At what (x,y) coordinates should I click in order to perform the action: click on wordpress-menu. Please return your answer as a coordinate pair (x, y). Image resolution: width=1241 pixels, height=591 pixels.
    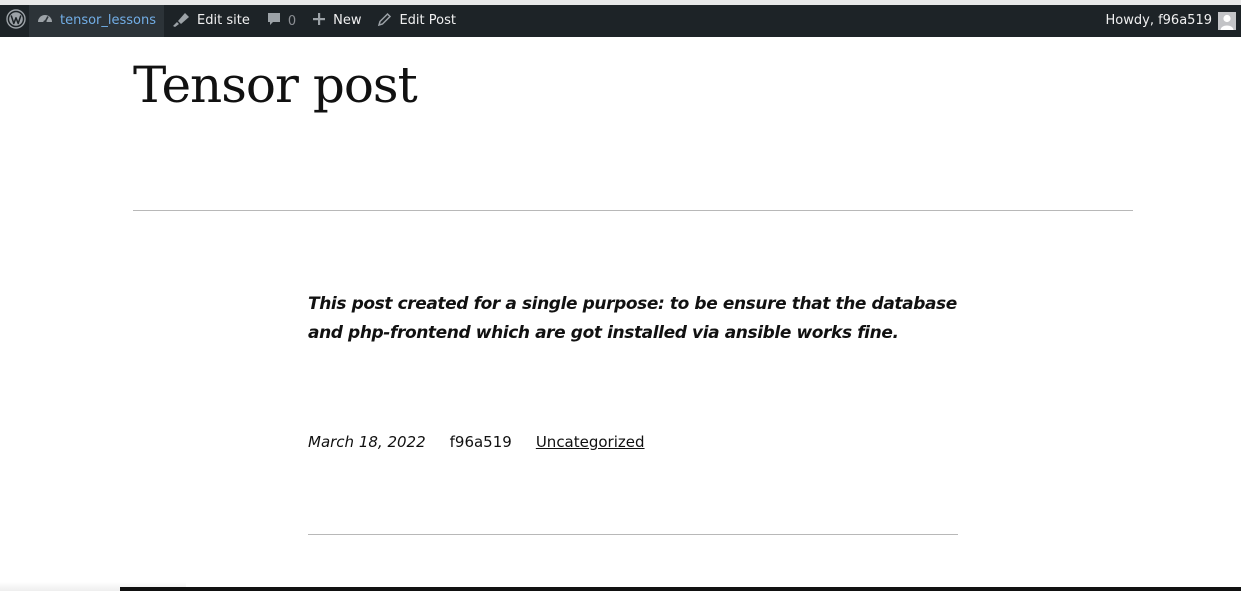
    Looking at the image, I should click on (14, 21).